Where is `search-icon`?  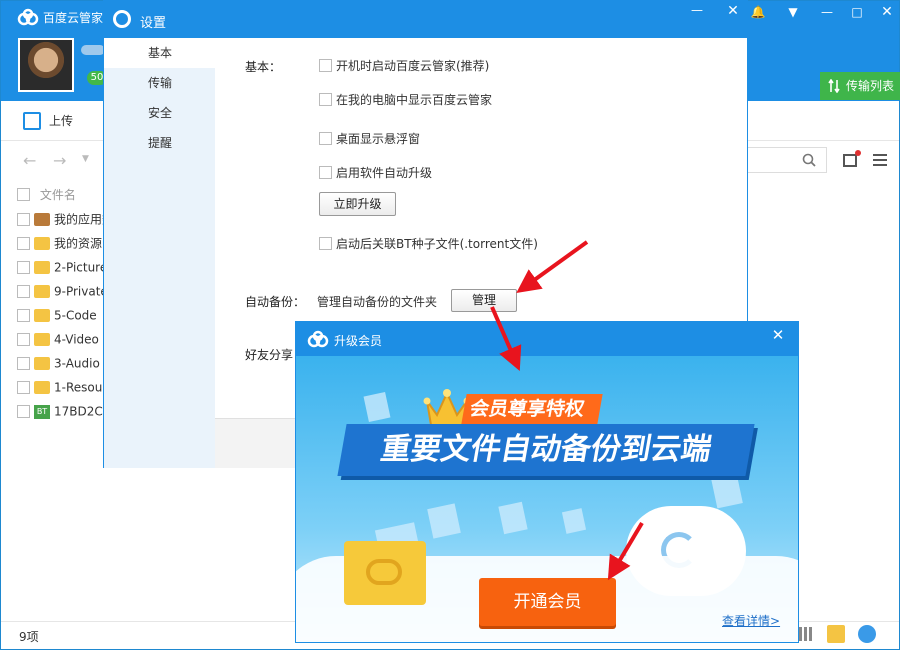 search-icon is located at coordinates (809, 160).